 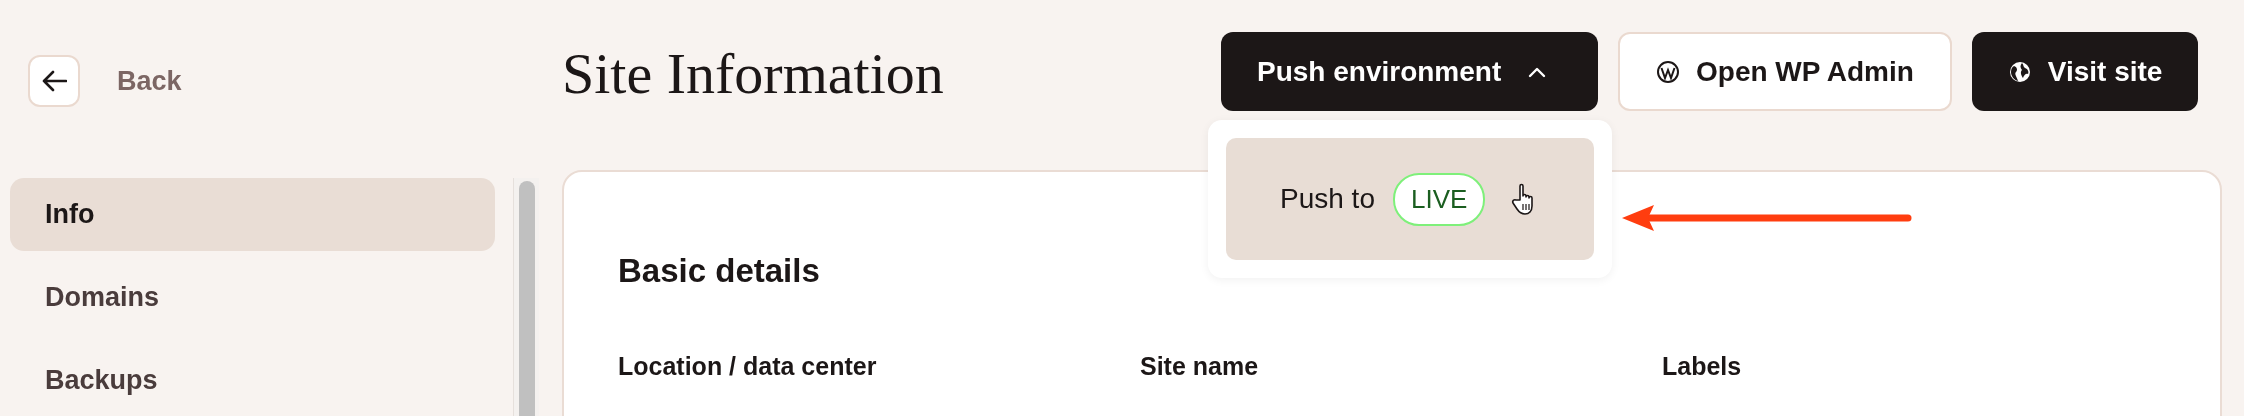 What do you see at coordinates (252, 214) in the screenshot?
I see `sidebar-item: Info` at bounding box center [252, 214].